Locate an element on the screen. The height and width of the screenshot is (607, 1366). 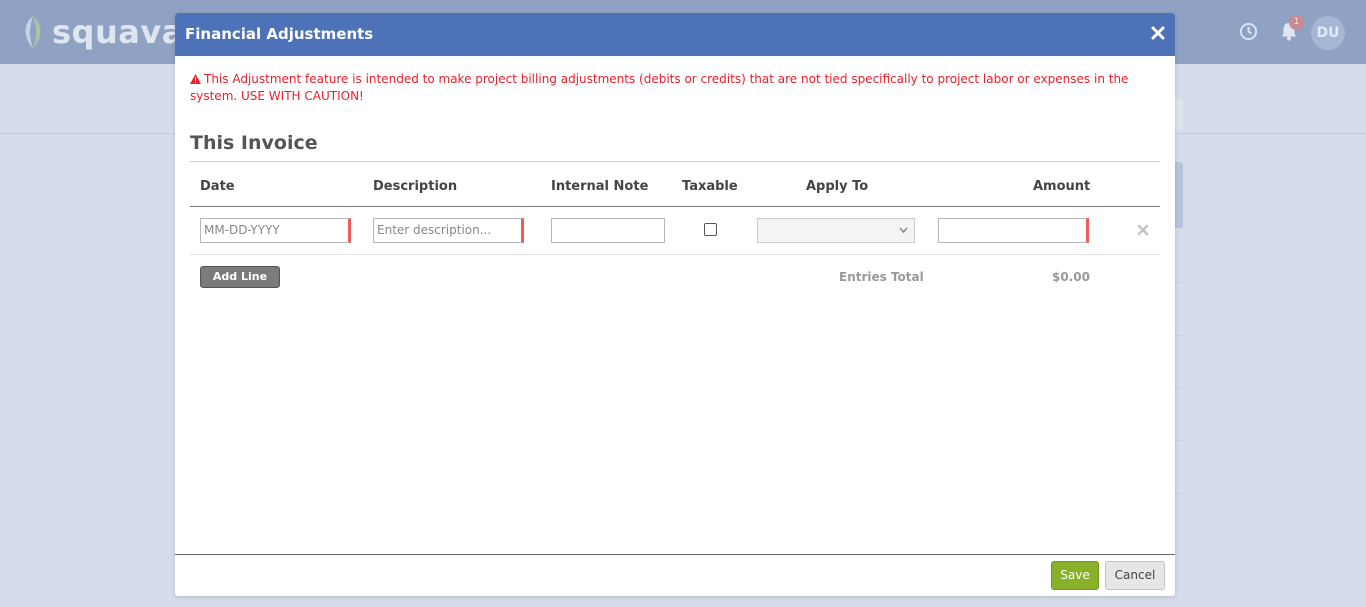
amount-input is located at coordinates (1013, 230).